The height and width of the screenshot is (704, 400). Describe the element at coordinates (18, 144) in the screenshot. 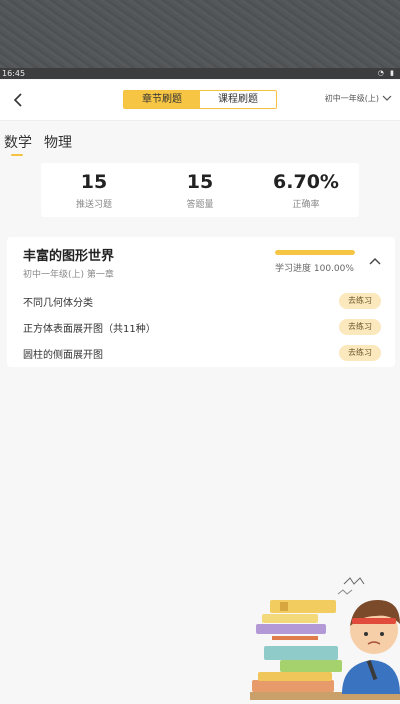

I see `tab-math: 数学` at that location.